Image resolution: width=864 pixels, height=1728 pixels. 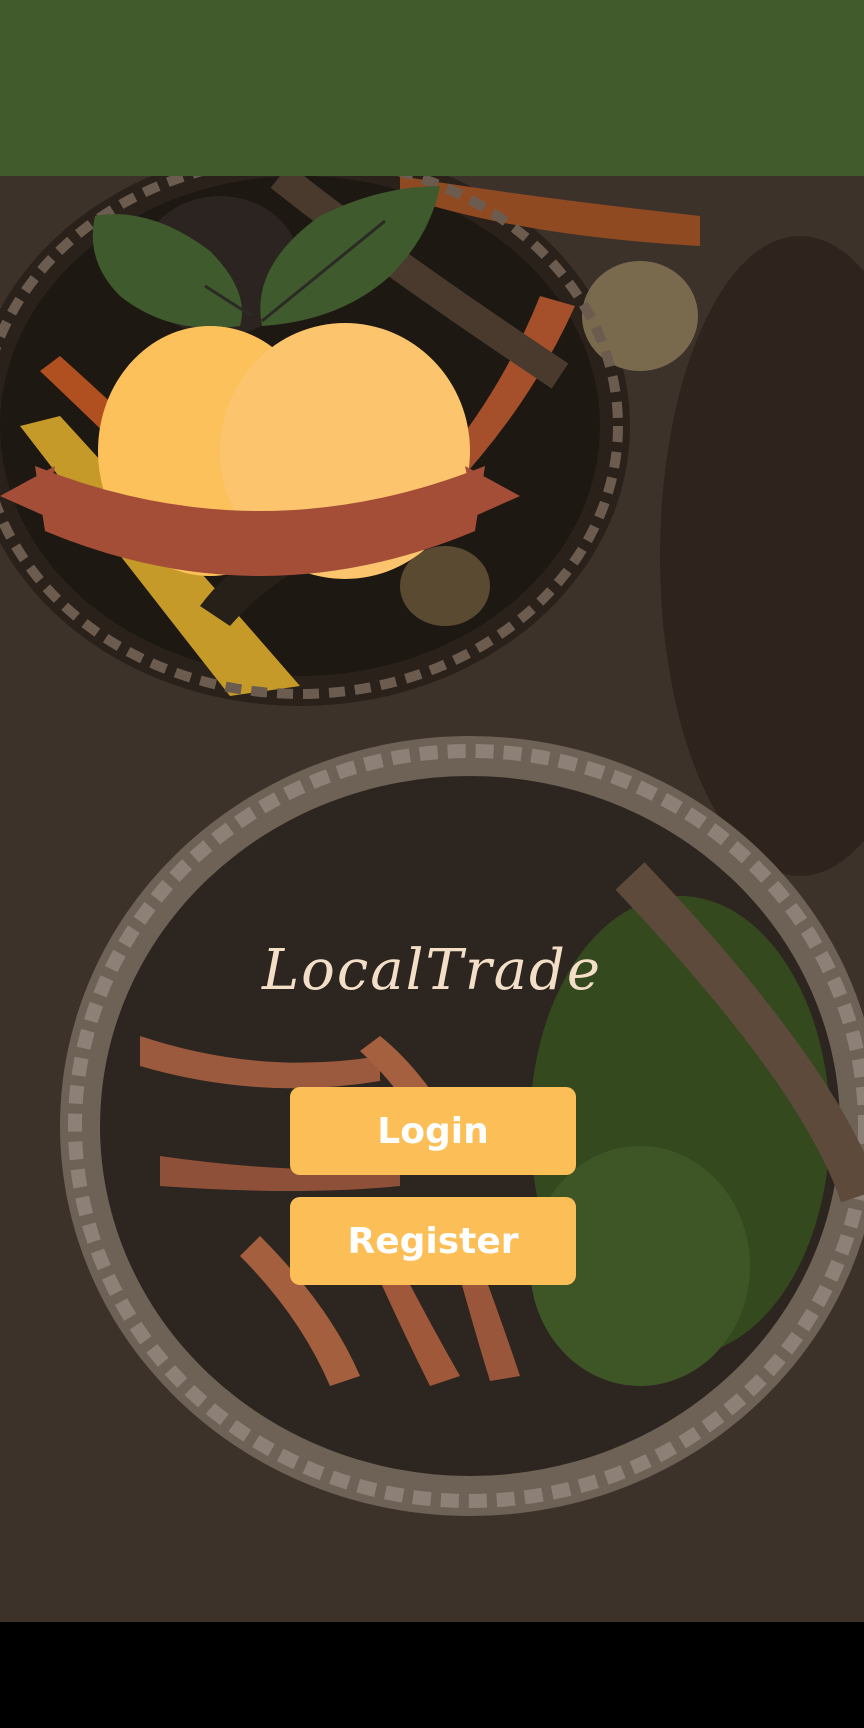 What do you see at coordinates (260, 382) in the screenshot?
I see `lemon-pair-logo-icon` at bounding box center [260, 382].